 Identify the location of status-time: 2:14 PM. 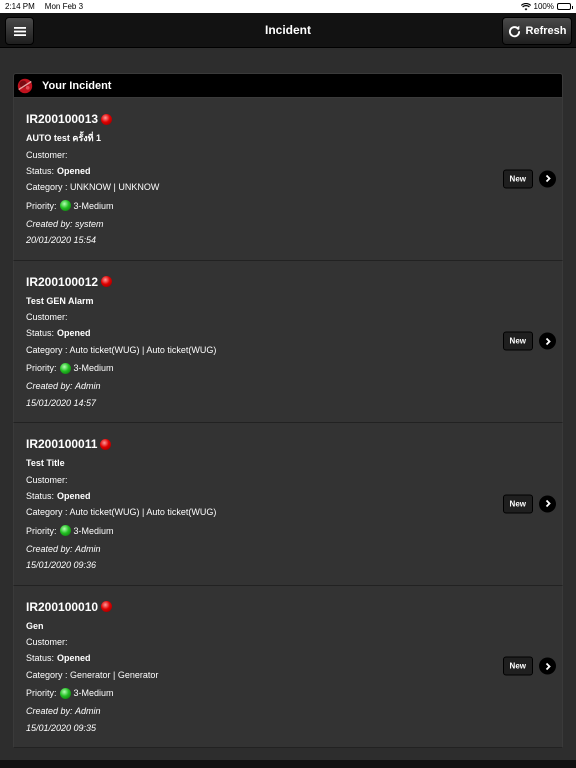
(20, 6).